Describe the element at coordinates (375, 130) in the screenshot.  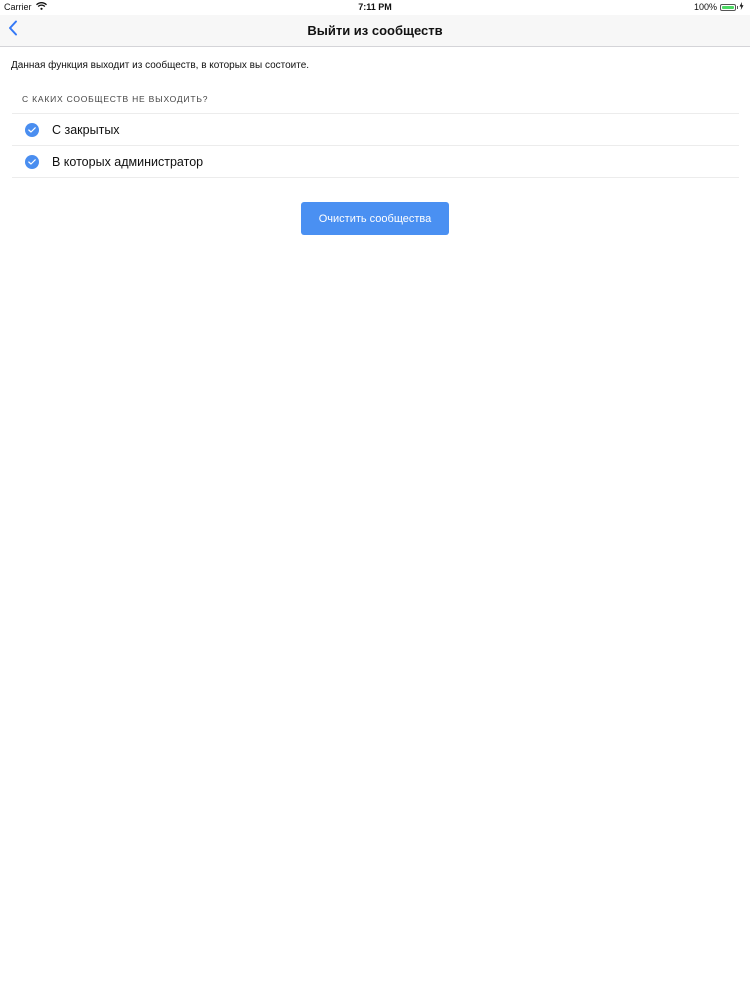
I see `option-closed-communities: С закрытых` at that location.